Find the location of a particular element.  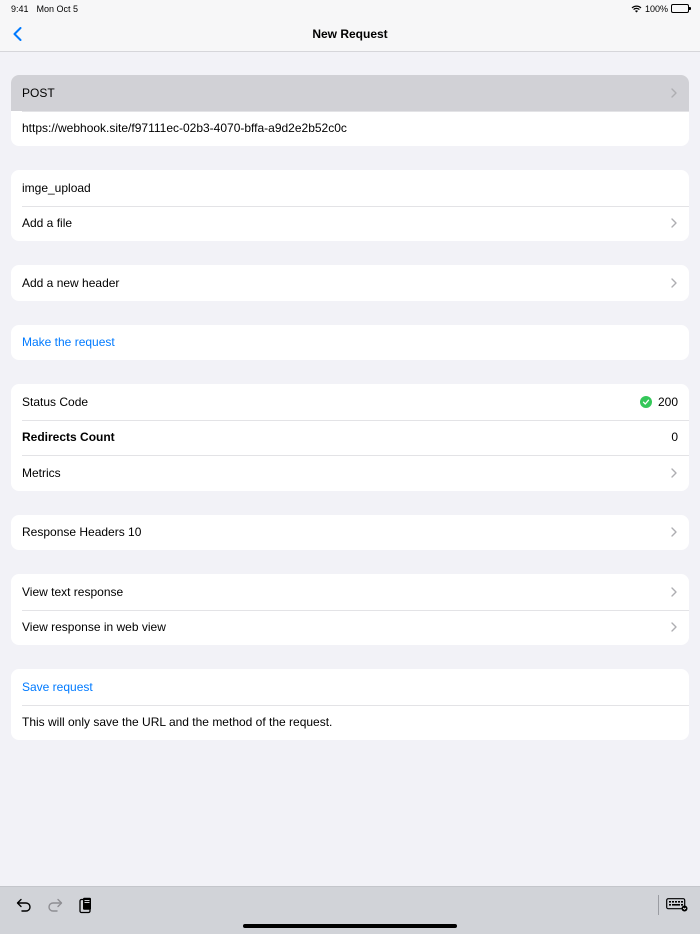

battery-percent: 100% is located at coordinates (656, 8).